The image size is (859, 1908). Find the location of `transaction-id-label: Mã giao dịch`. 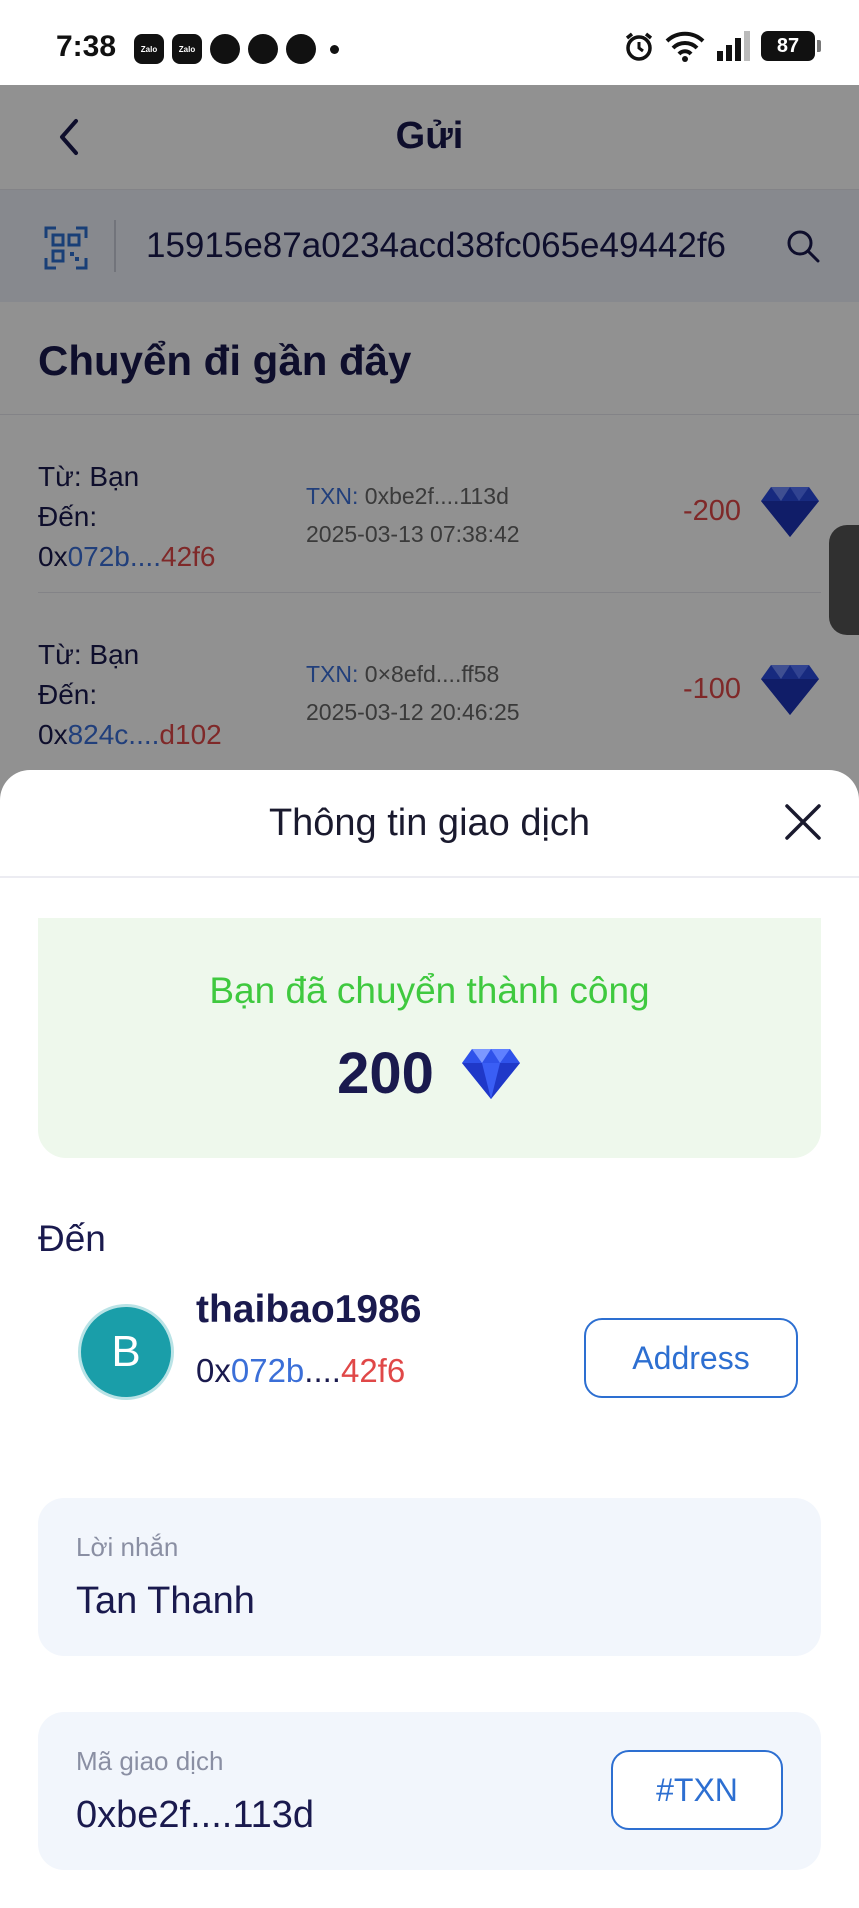

transaction-id-label: Mã giao dịch is located at coordinates (150, 1761).